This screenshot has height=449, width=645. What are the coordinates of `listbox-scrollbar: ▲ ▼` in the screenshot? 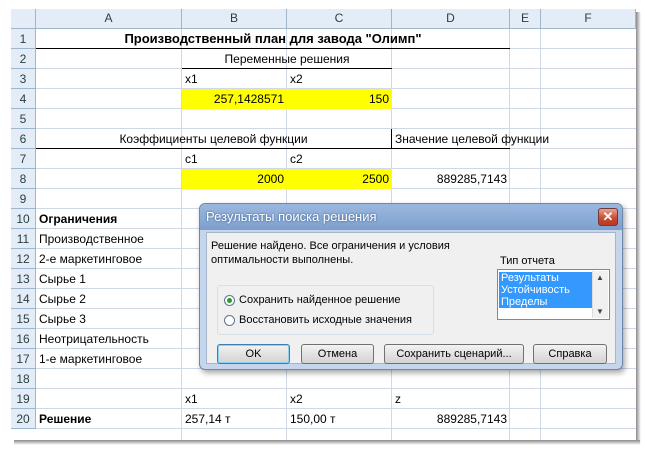 It's located at (600, 294).